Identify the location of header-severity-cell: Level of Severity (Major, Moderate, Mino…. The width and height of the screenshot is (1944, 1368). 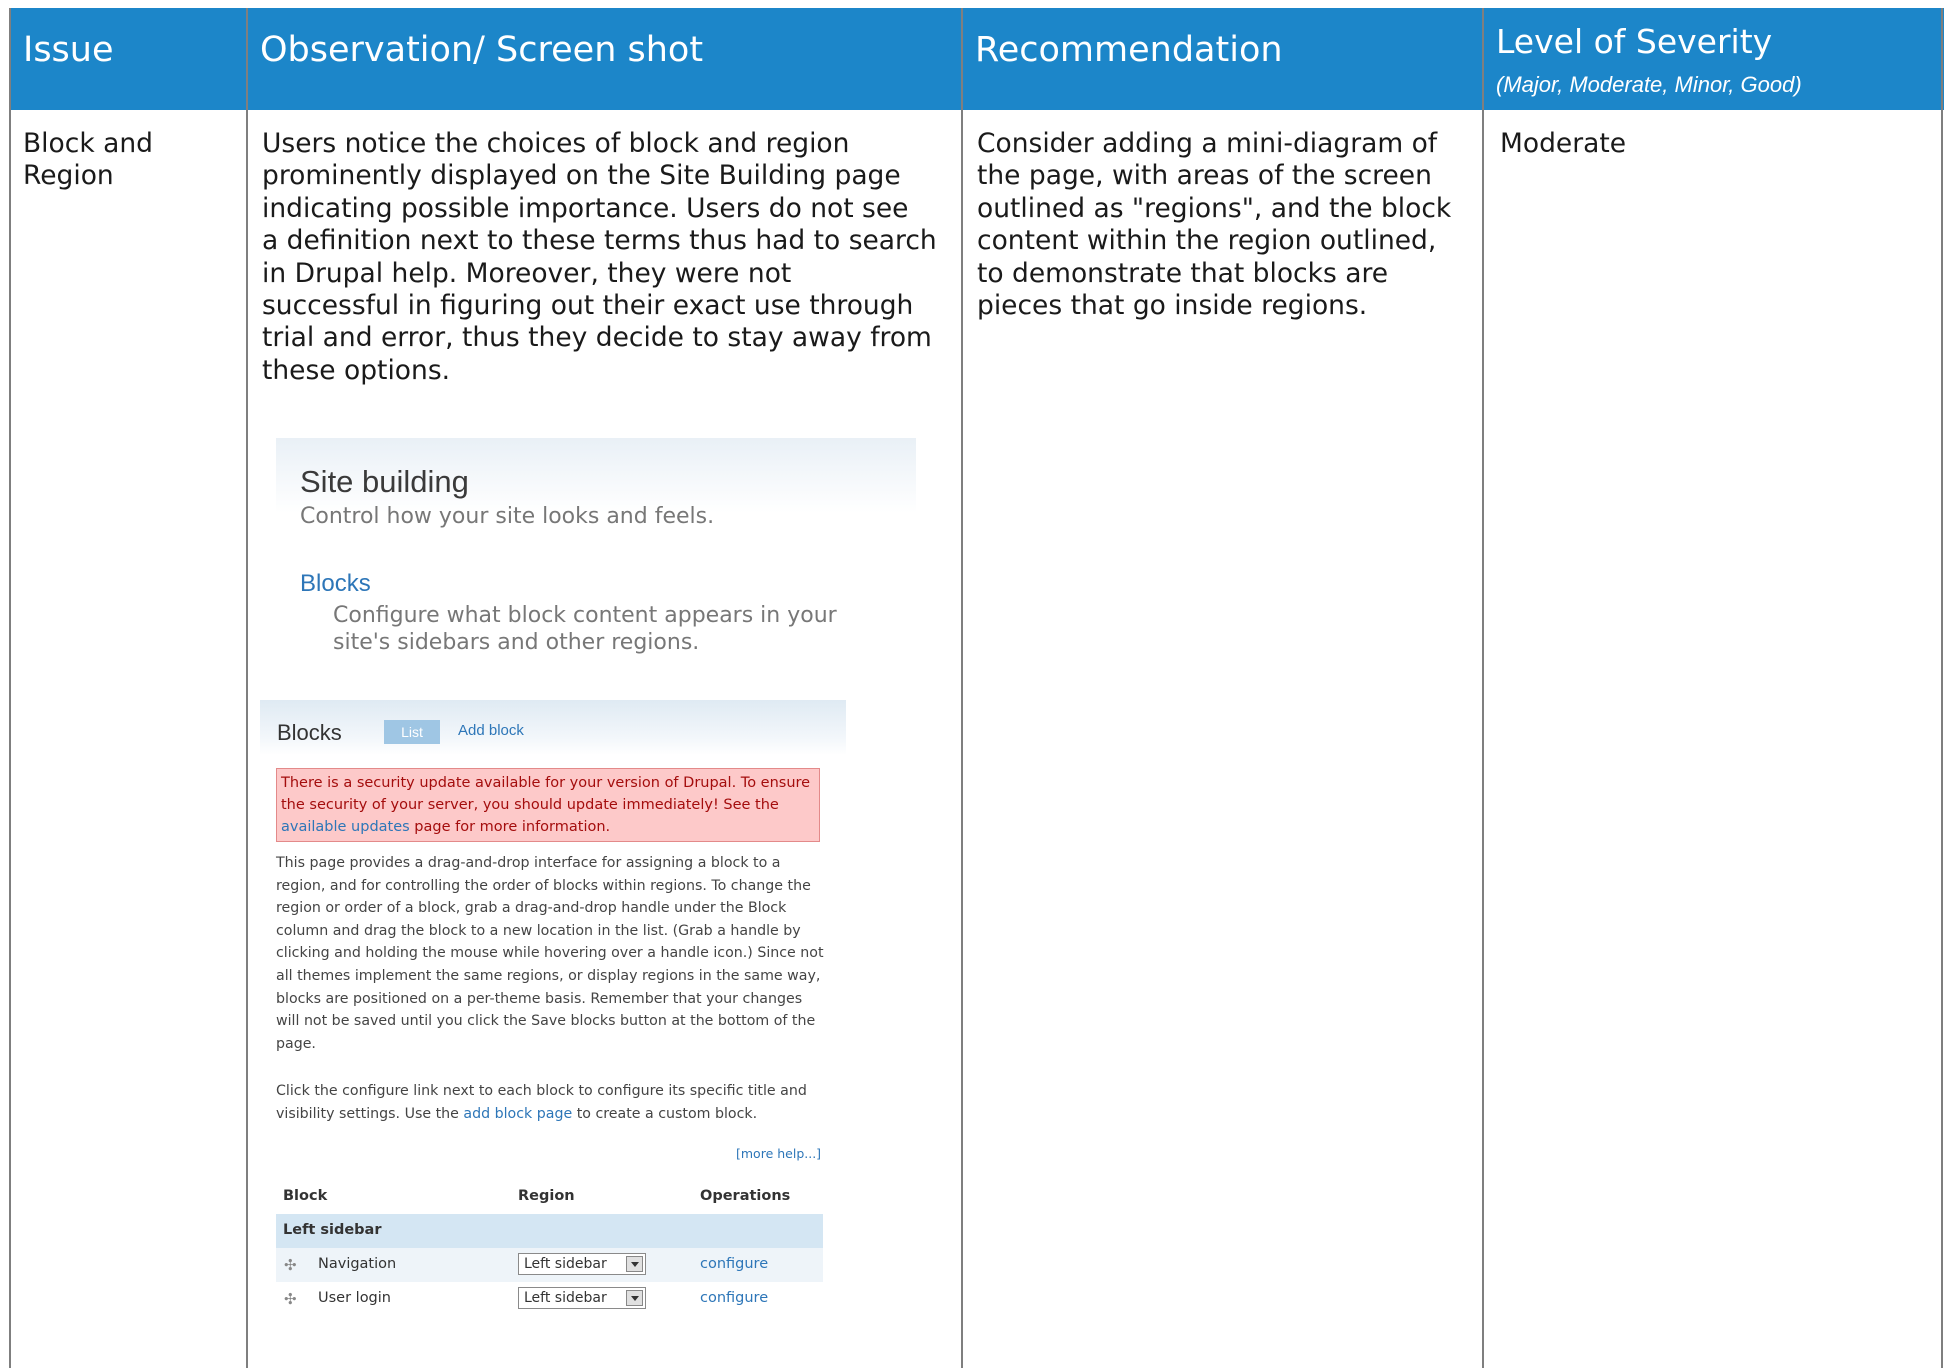
(1713, 59).